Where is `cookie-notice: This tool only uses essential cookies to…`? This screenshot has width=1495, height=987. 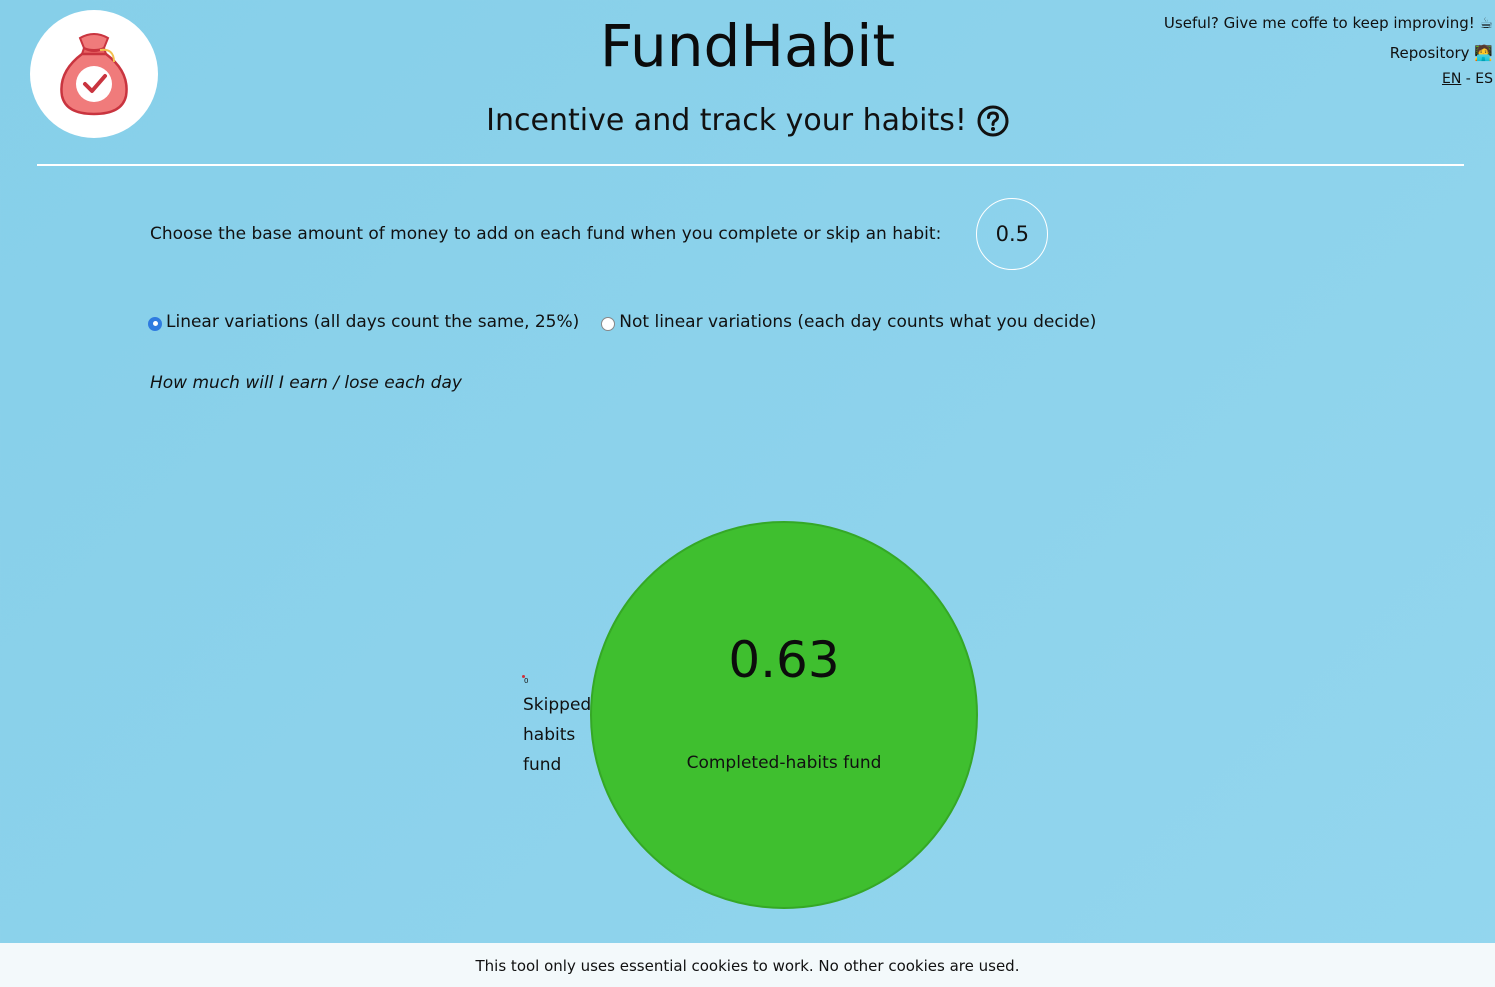
cookie-notice: This tool only uses essential cookies to… is located at coordinates (747, 965).